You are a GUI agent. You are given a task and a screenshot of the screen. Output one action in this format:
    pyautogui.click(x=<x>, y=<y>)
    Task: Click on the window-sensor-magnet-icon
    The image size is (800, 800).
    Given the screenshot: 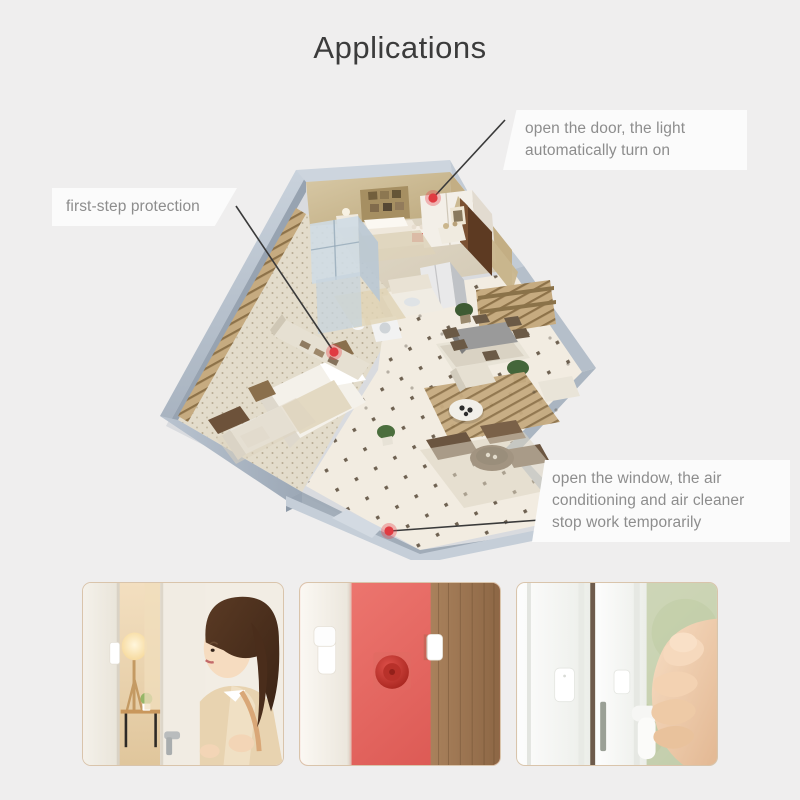 What is the action you would take?
    pyautogui.click(x=622, y=682)
    